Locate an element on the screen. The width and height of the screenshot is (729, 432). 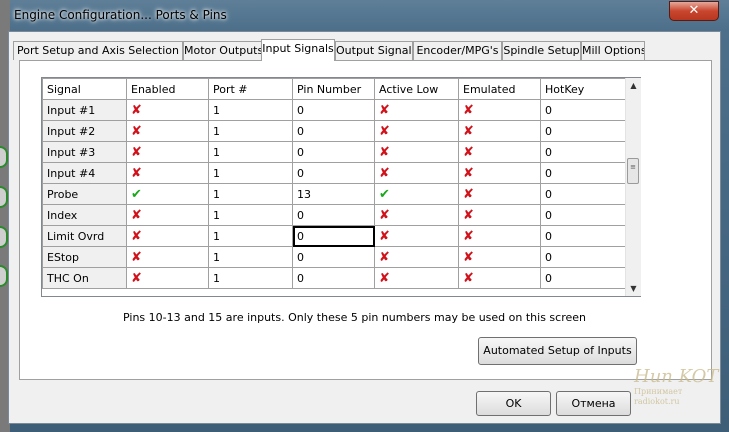
signal-name-cell: THC On is located at coordinates (84, 278).